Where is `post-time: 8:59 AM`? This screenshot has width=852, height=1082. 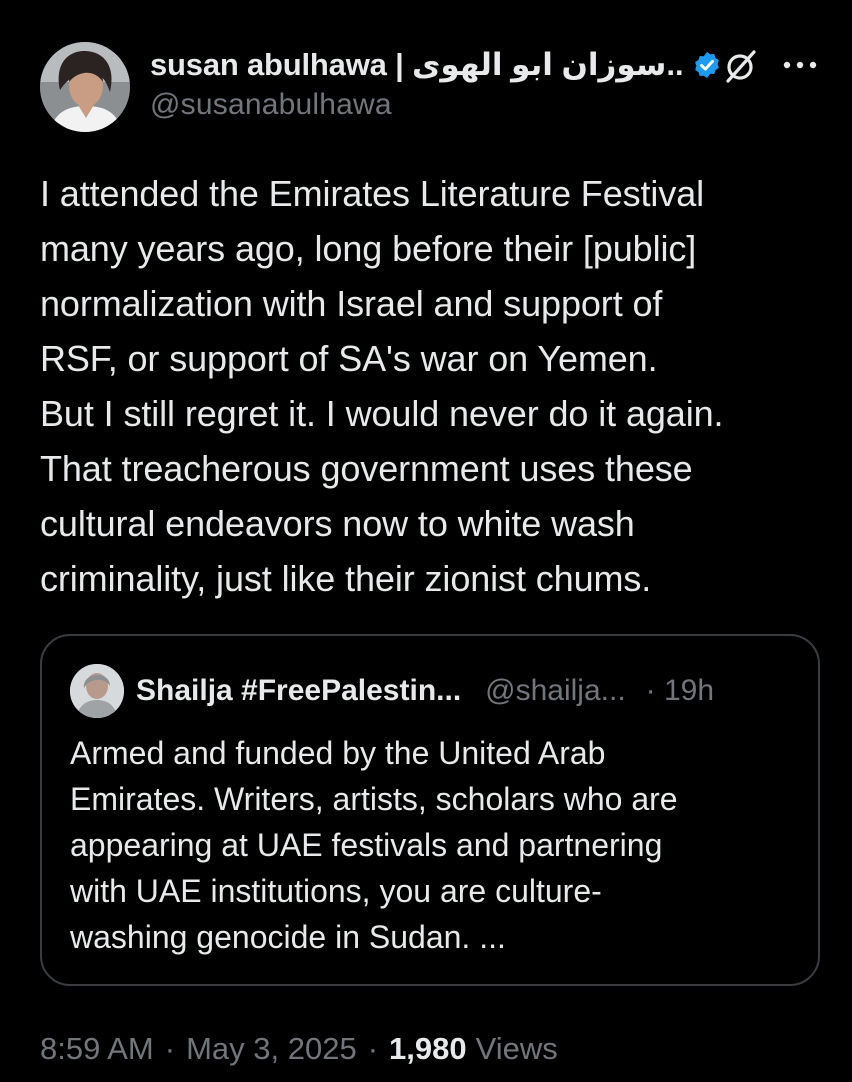 post-time: 8:59 AM is located at coordinates (97, 1049).